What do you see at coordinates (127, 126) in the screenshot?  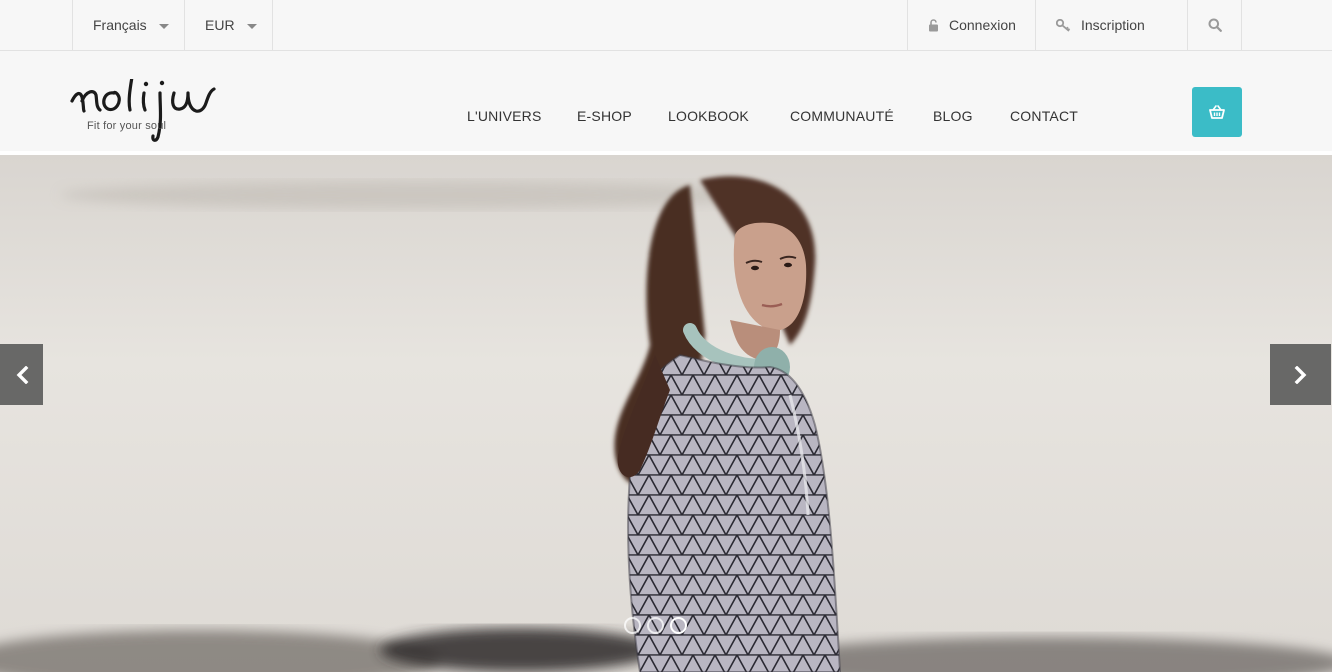 I see `logo-tagline: Fit for your soul` at bounding box center [127, 126].